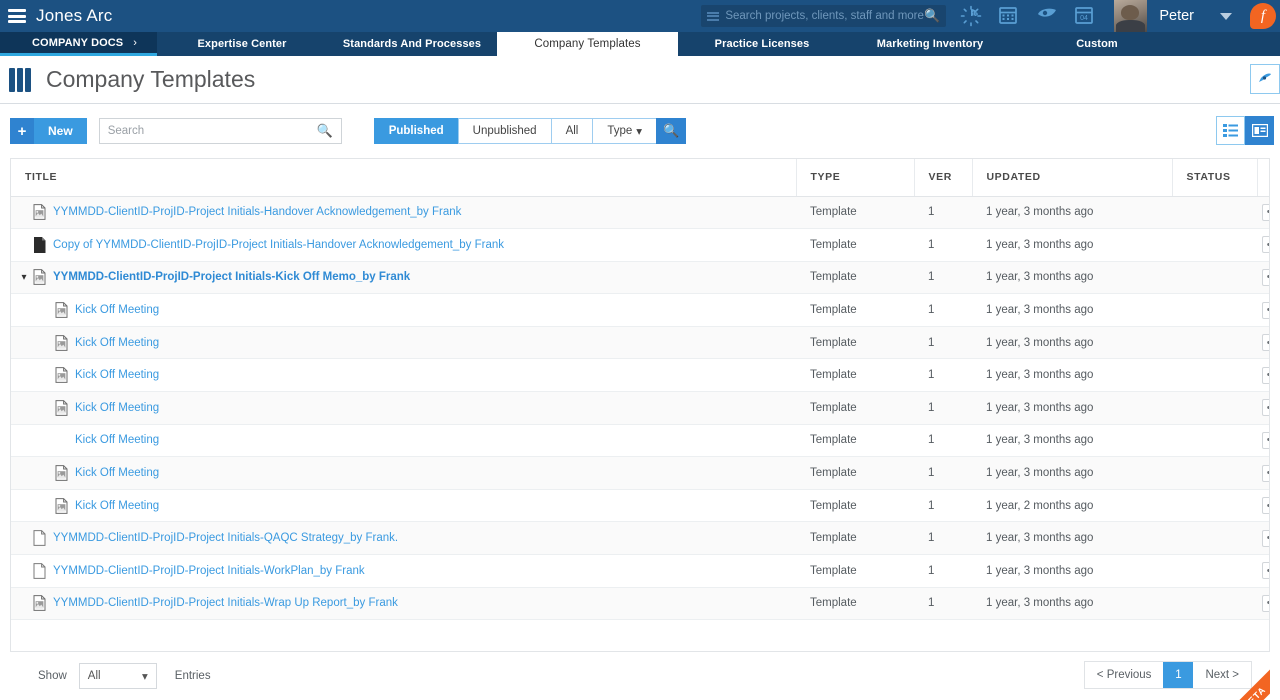 The height and width of the screenshot is (700, 1280). I want to click on tab-practice-licenses: Practice Licenses, so click(762, 44).